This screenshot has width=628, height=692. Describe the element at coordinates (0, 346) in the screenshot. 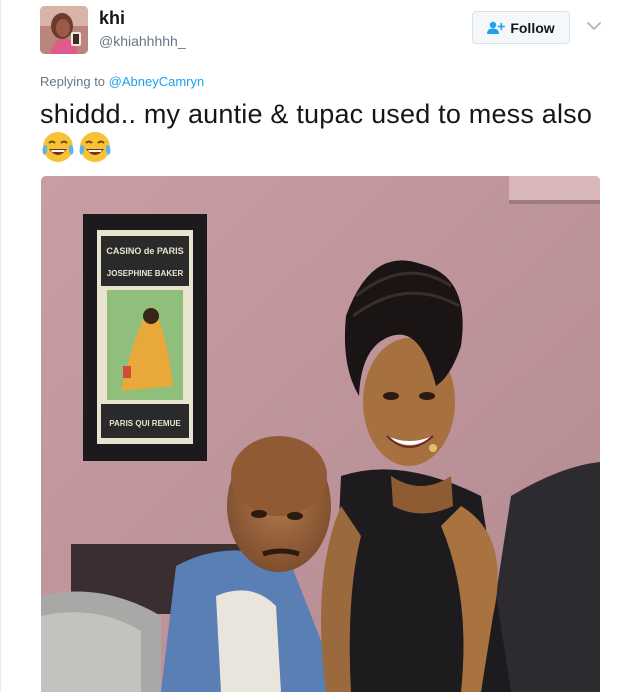

I see `left-divider` at that location.